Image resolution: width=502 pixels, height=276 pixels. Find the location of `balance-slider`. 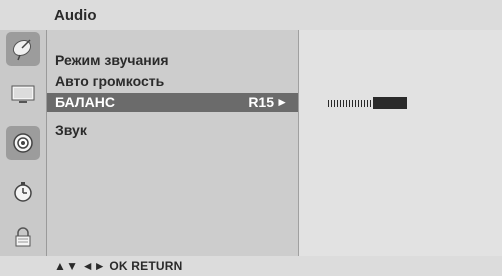

balance-slider is located at coordinates (367, 103).